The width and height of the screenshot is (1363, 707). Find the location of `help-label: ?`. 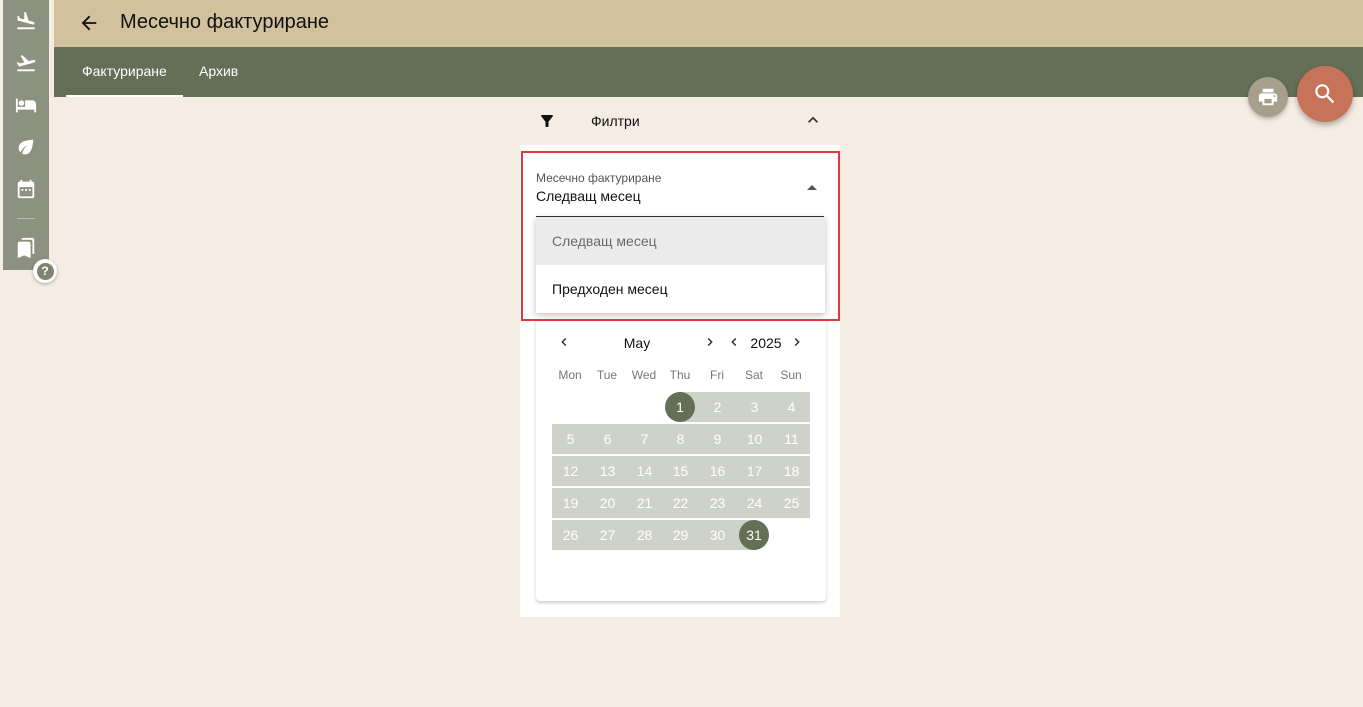

help-label: ? is located at coordinates (45, 271).